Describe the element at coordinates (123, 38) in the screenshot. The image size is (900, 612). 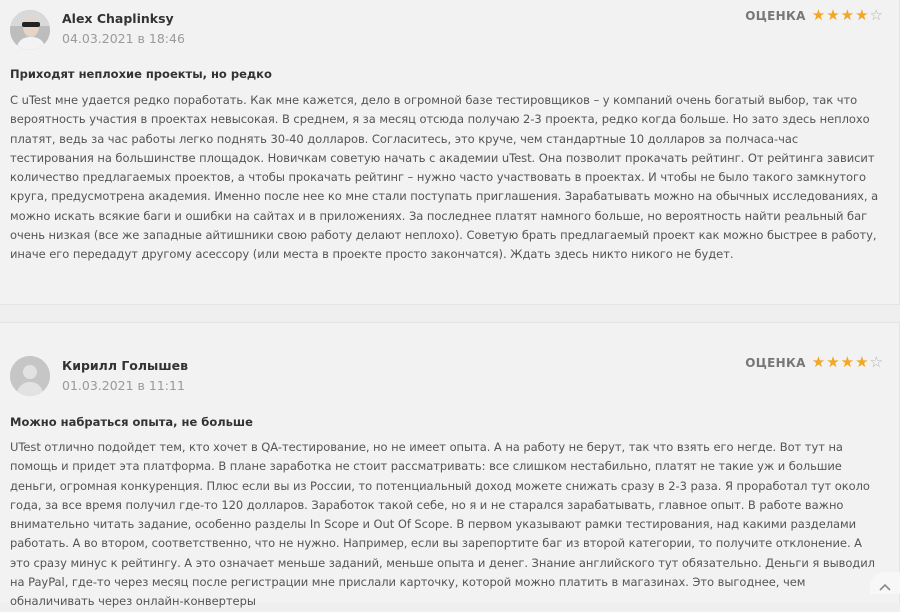
I see `review-date: 04.03.2021 в 18:46` at that location.